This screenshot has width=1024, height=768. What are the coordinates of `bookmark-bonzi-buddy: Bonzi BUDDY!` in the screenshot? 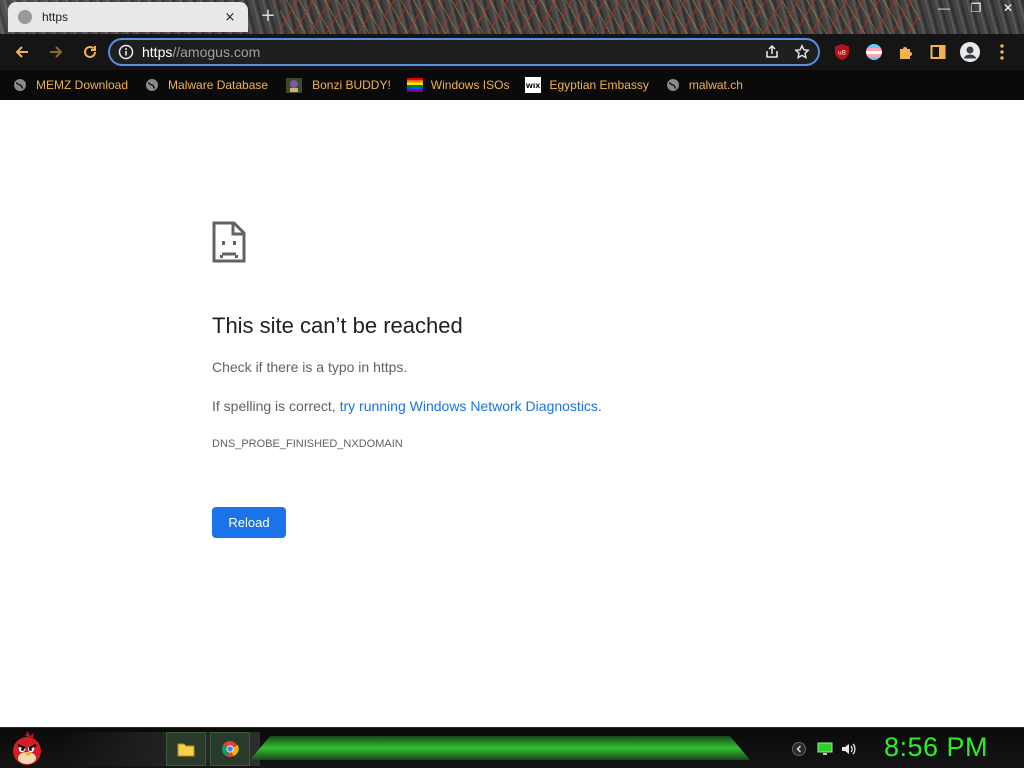 It's located at (337, 85).